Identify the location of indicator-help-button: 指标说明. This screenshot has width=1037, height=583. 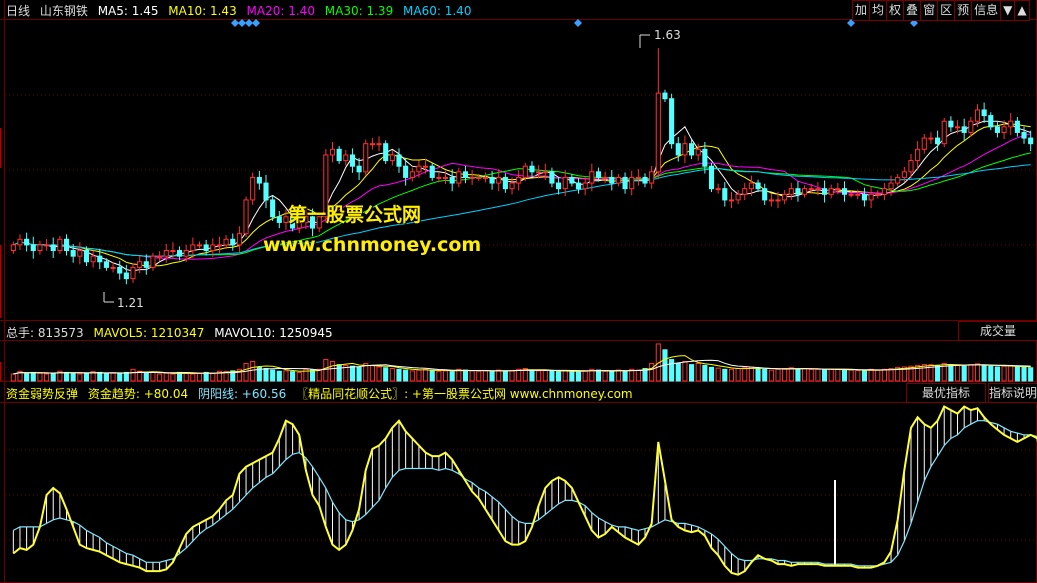
(1012, 393).